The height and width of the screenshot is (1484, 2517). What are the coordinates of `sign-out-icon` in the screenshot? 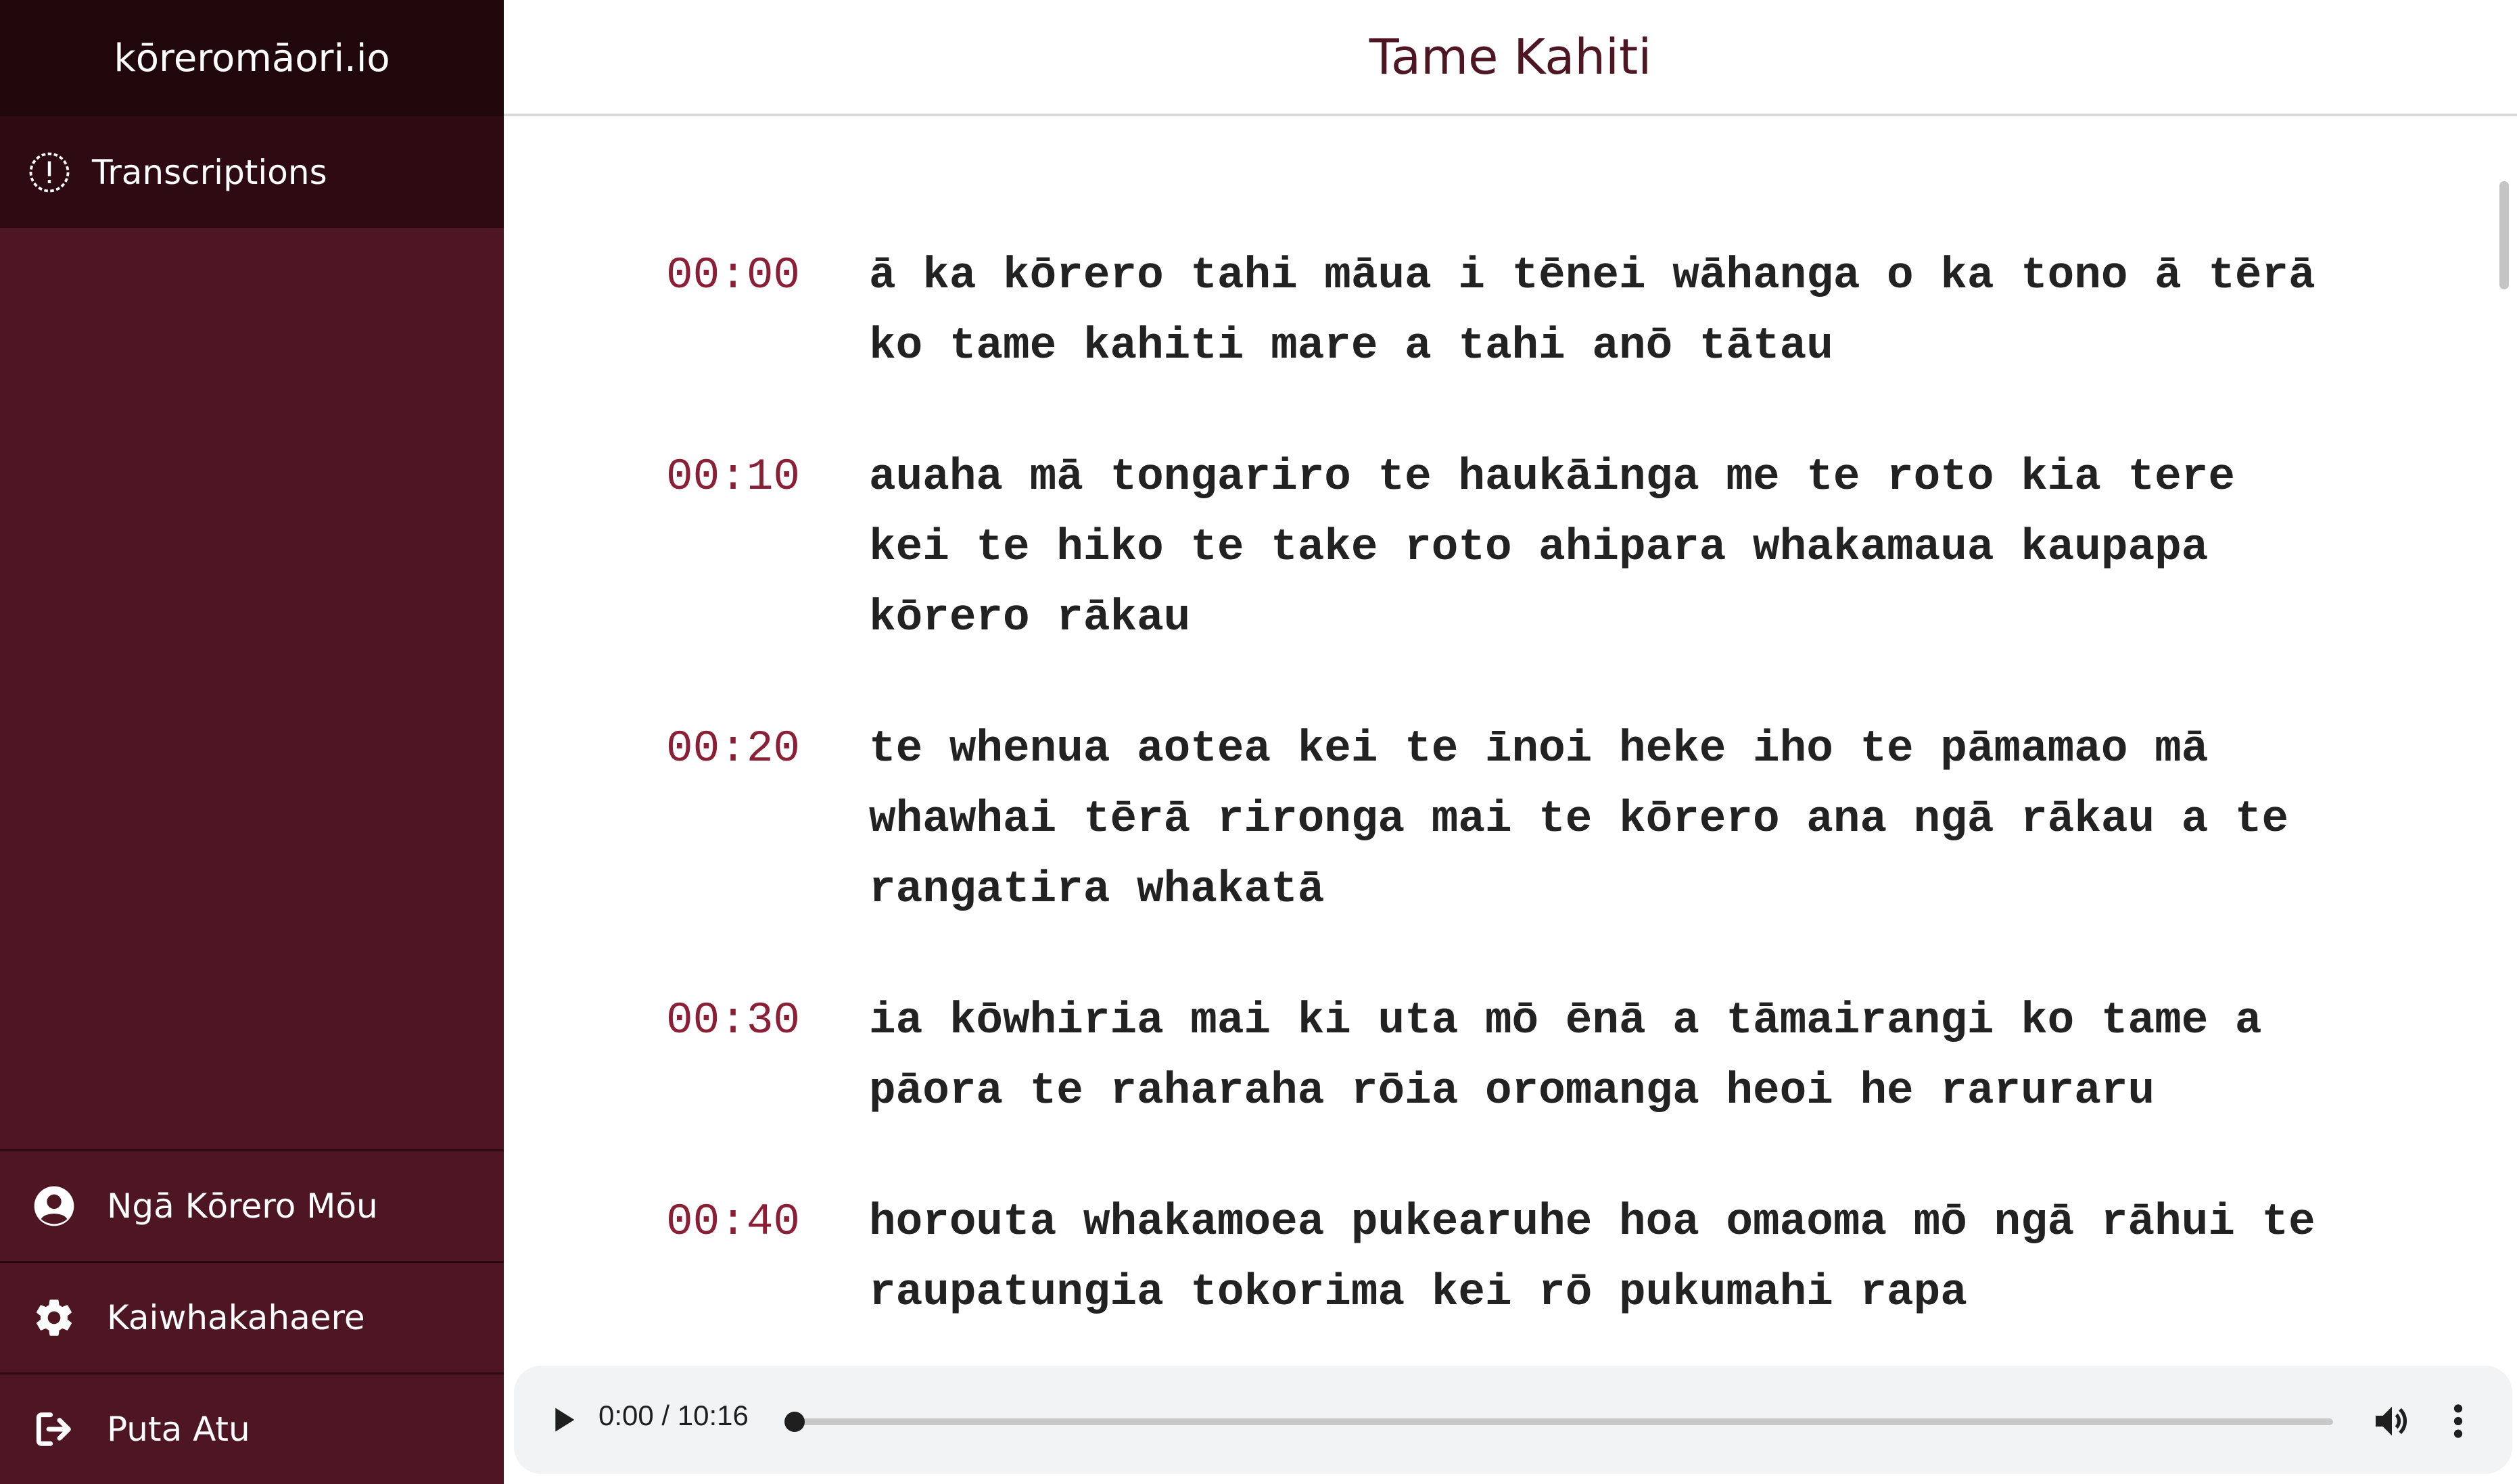 It's located at (53, 1429).